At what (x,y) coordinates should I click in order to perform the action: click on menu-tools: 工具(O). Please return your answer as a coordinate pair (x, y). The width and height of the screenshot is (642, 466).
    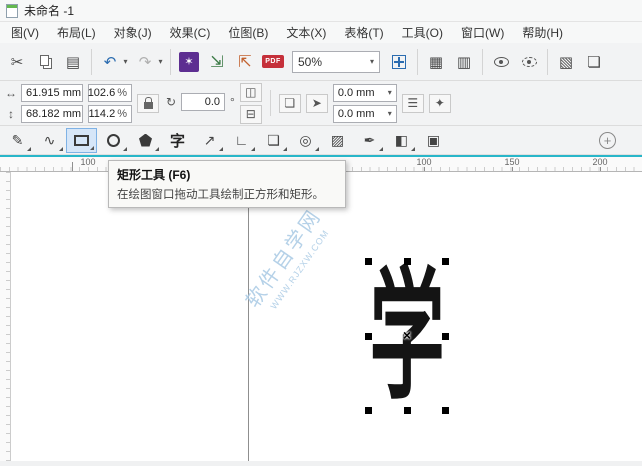
    Looking at the image, I should click on (422, 32).